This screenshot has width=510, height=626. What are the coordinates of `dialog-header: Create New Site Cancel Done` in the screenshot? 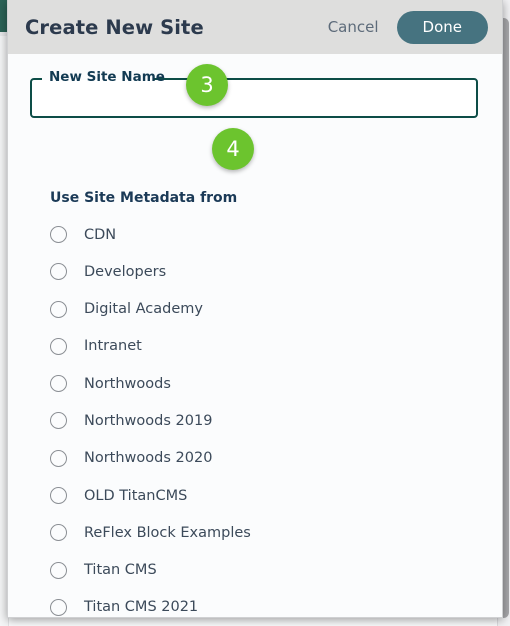 It's located at (255, 27).